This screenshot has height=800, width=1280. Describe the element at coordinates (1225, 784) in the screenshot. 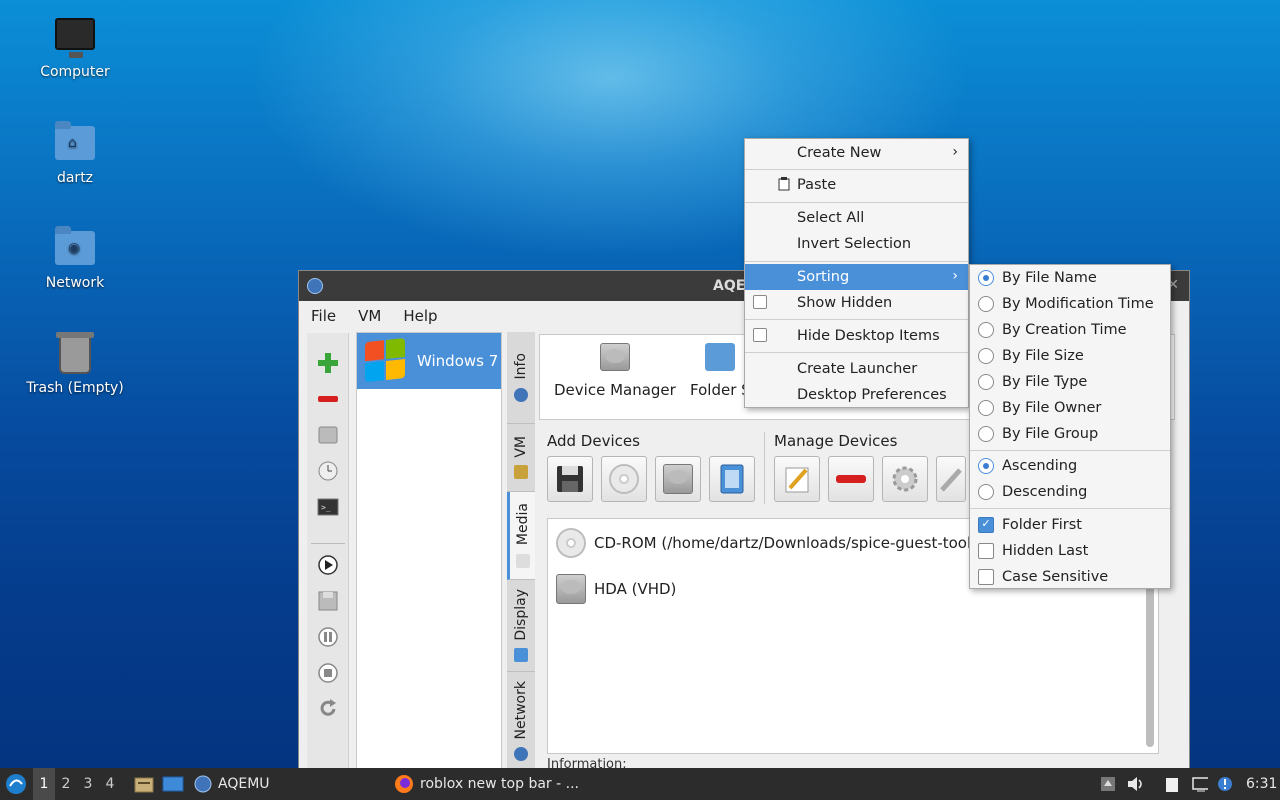

I see `tray-notification` at that location.